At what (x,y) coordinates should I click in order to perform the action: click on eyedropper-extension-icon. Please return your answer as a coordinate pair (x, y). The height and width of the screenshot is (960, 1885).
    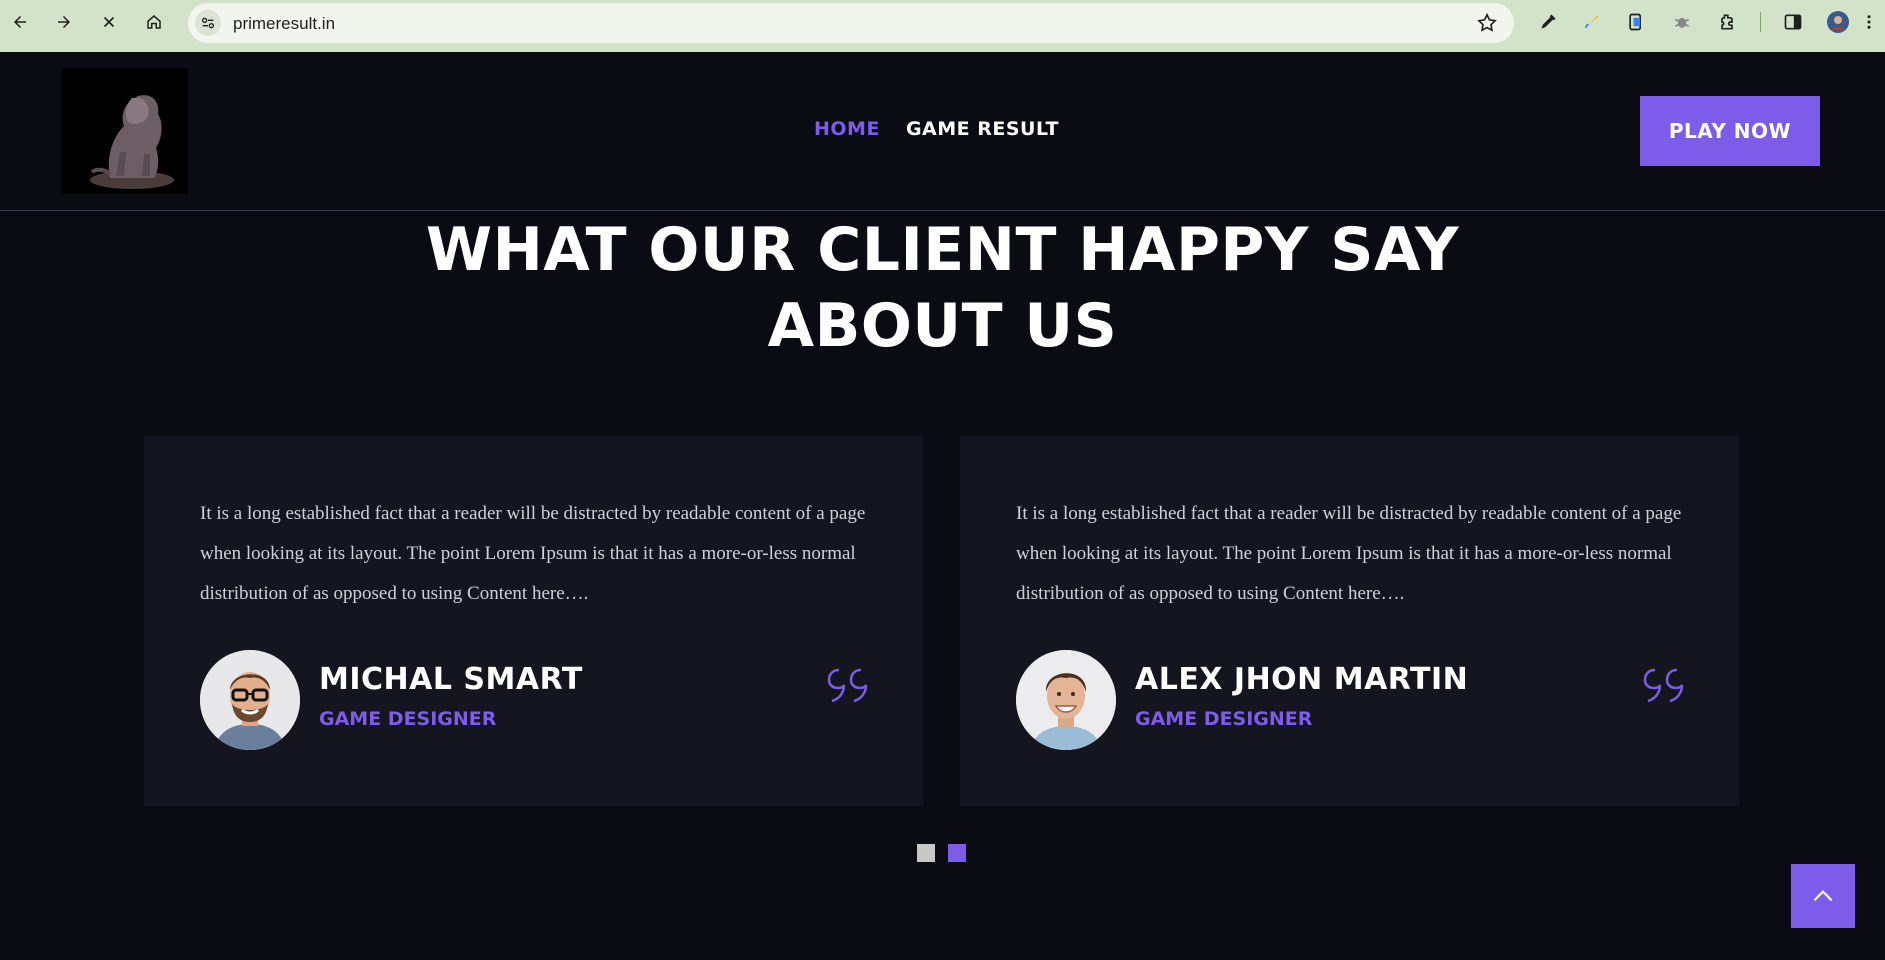
    Looking at the image, I should click on (1548, 22).